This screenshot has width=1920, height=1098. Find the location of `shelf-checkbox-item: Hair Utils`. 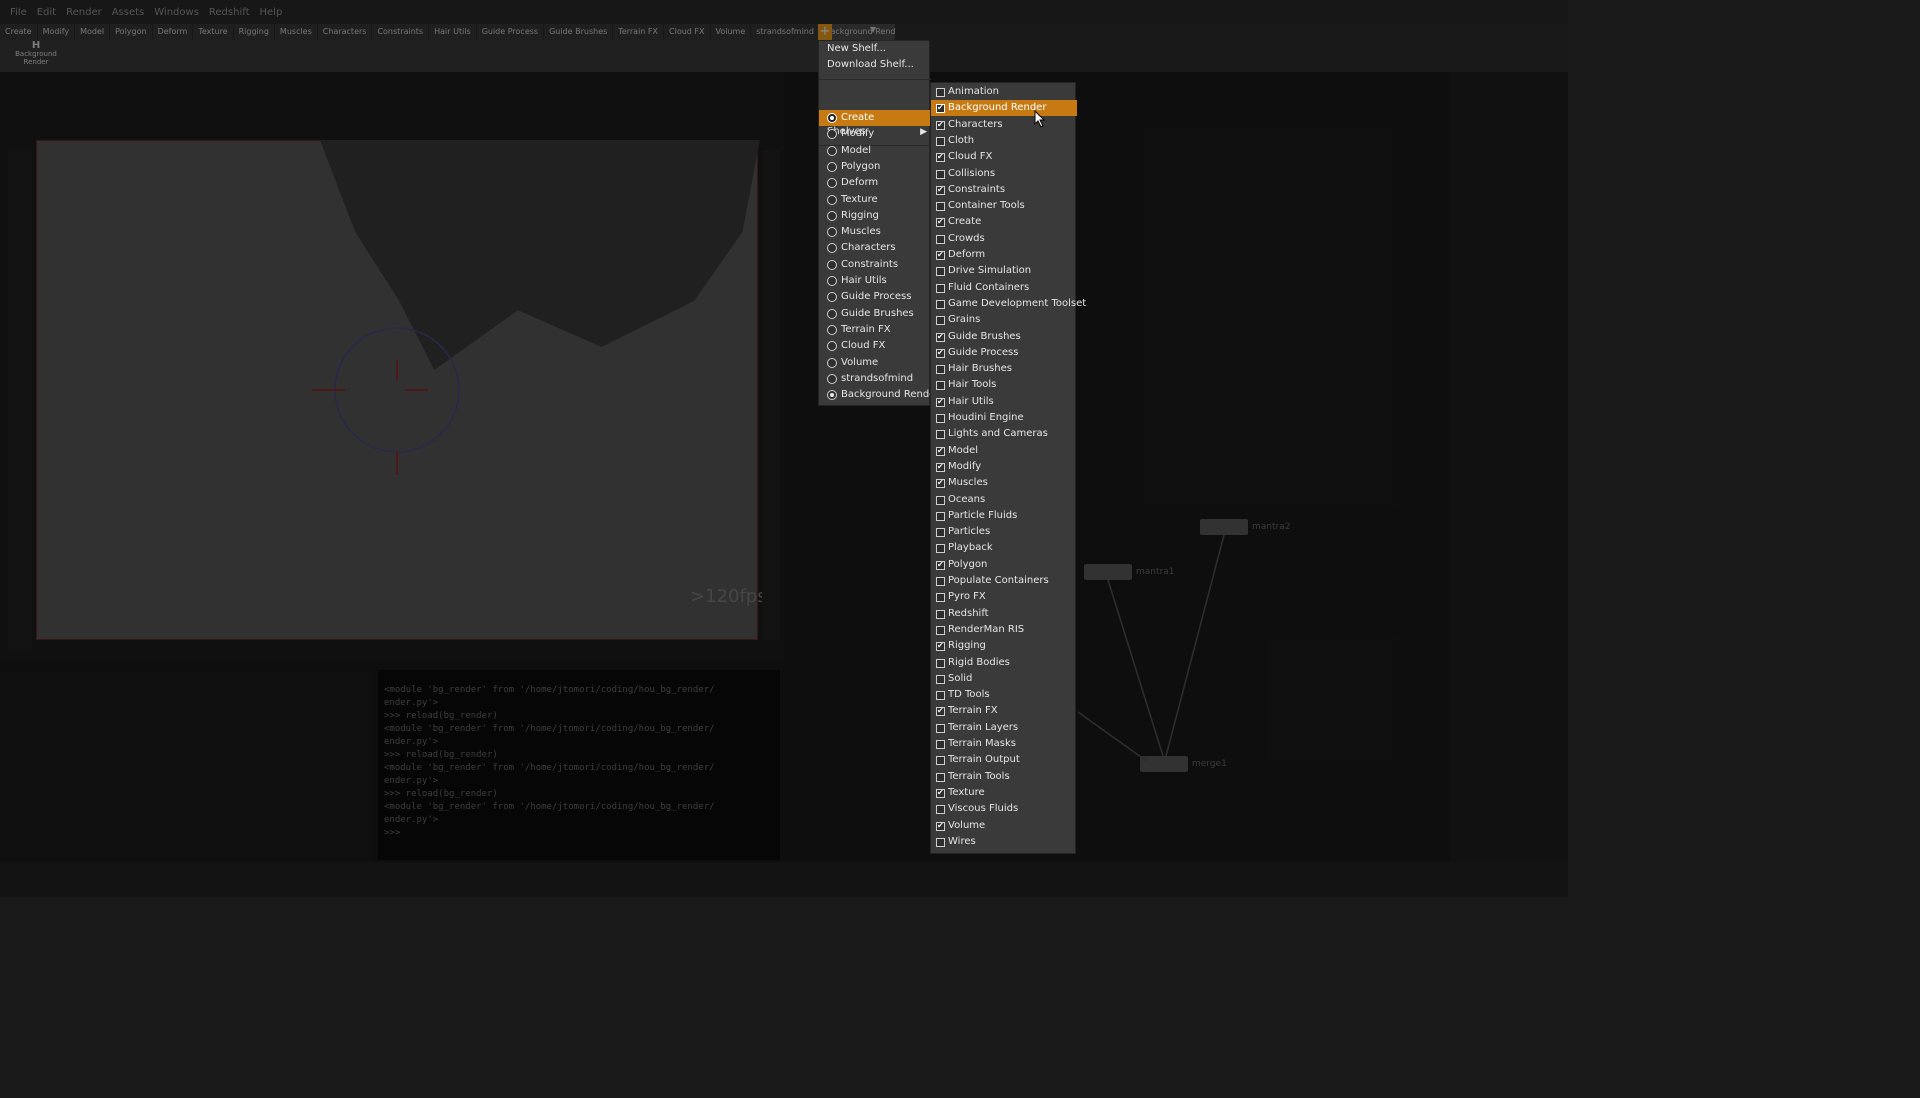

shelf-checkbox-item: Hair Utils is located at coordinates (1004, 402).